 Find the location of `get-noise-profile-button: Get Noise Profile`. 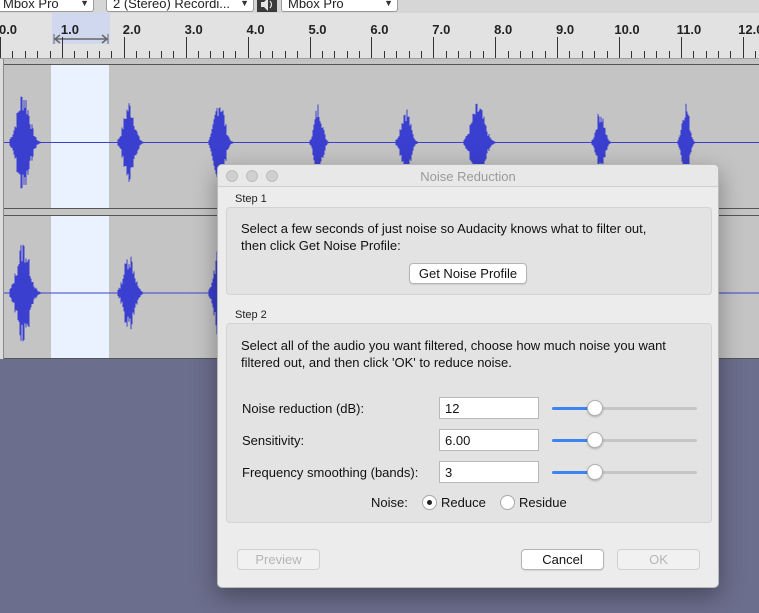

get-noise-profile-button: Get Noise Profile is located at coordinates (468, 273).